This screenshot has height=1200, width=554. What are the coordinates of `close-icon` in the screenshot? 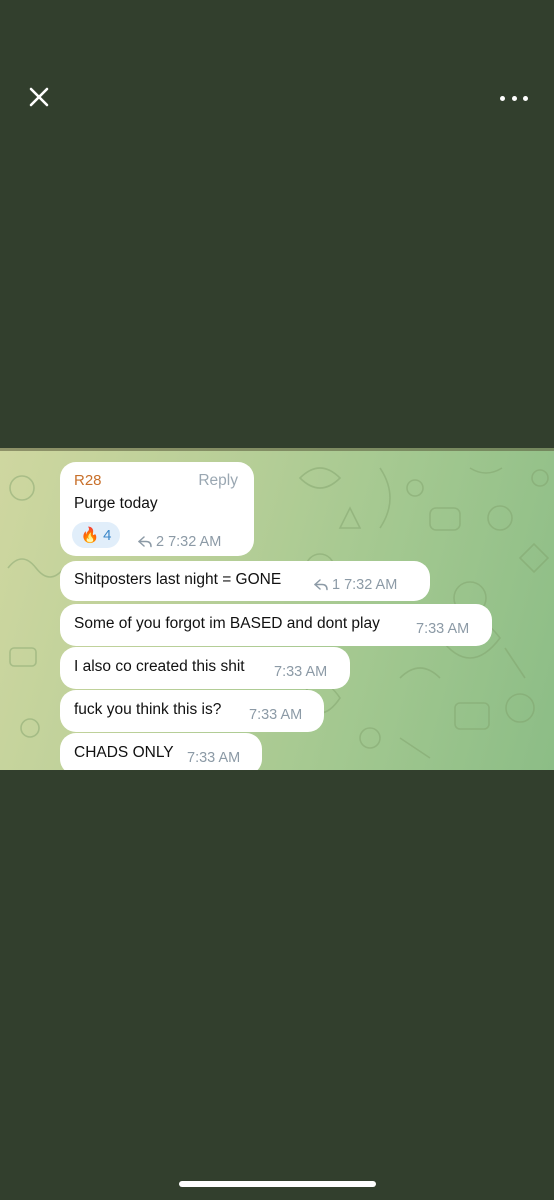 It's located at (39, 97).